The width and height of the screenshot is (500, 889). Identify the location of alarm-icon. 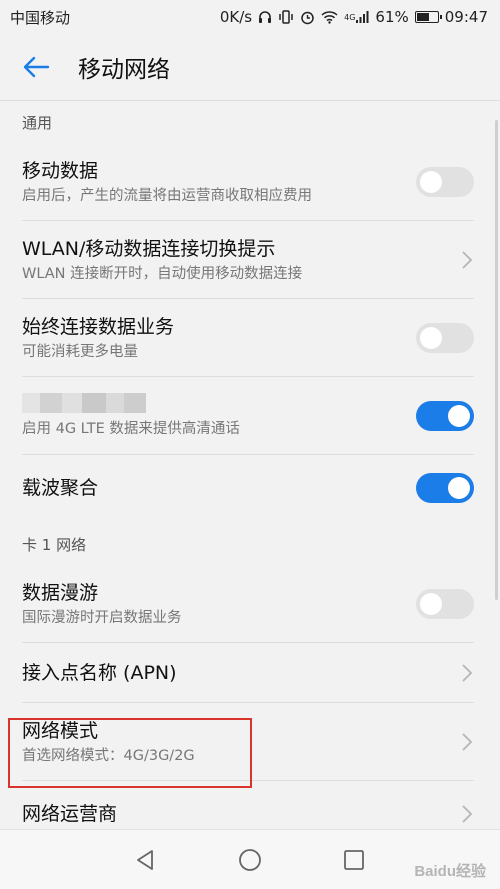
(307, 17).